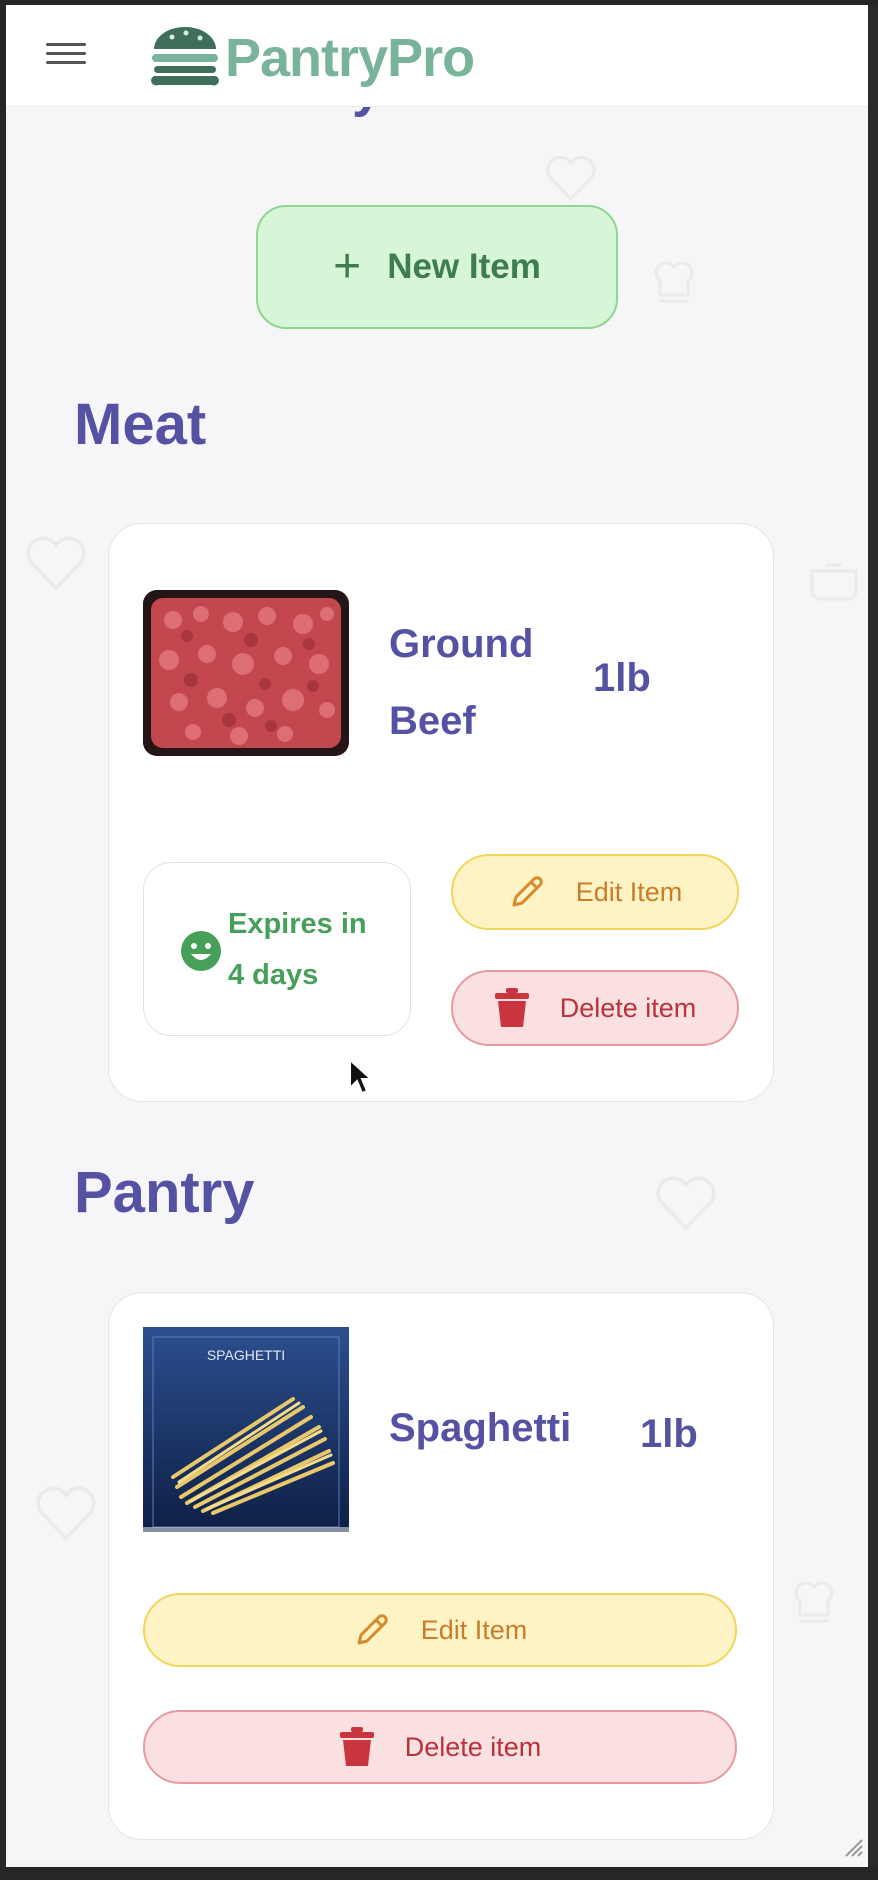 The height and width of the screenshot is (1880, 878). Describe the element at coordinates (852, 1848) in the screenshot. I see `resize-grip-icon` at that location.